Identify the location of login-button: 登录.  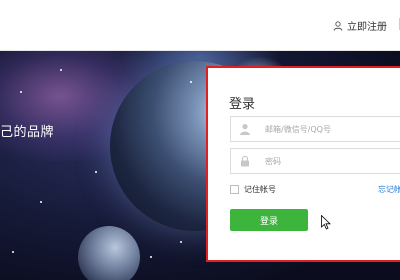
(269, 220).